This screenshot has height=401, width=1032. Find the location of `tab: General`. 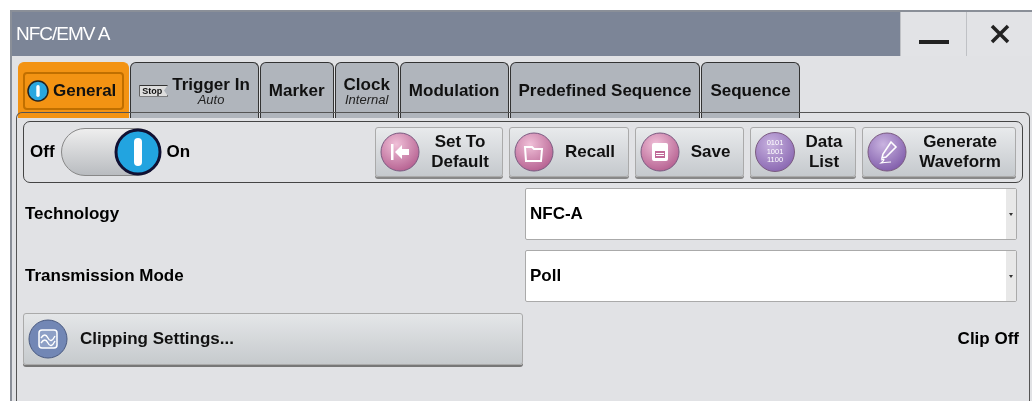

tab: General is located at coordinates (74, 90).